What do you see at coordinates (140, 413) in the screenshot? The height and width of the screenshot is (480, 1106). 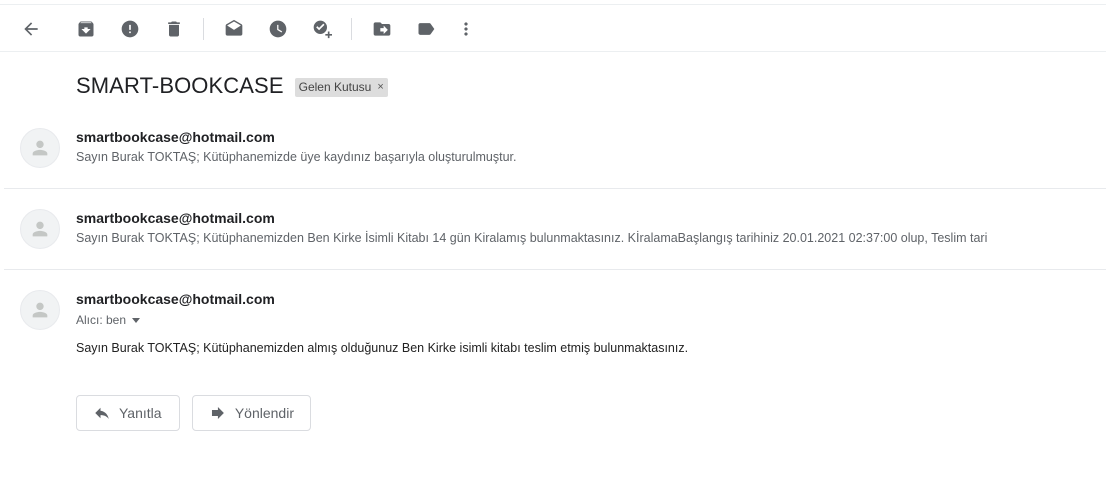 I see `reply-label: Yanıtla` at bounding box center [140, 413].